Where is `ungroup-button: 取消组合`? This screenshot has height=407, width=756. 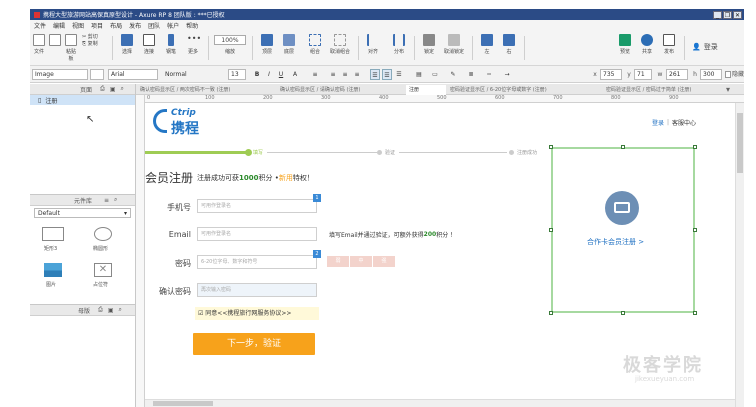
ungroup-button: 取消组合 is located at coordinates (340, 44).